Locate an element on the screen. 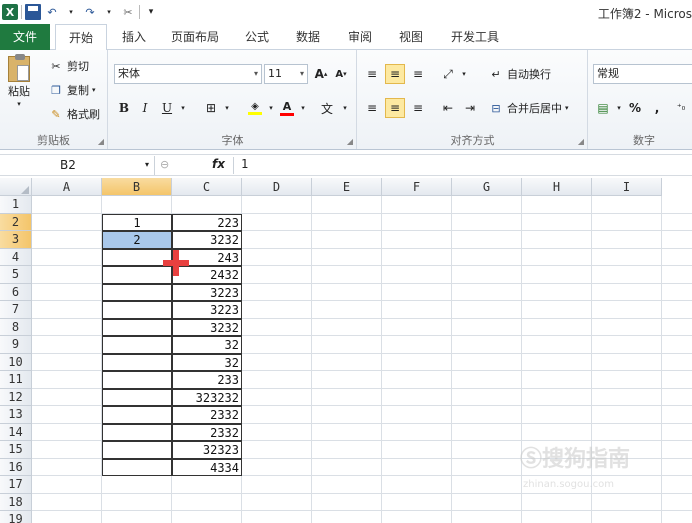 This screenshot has width=692, height=523. tab-page-layout: 页面布局 is located at coordinates (195, 37).